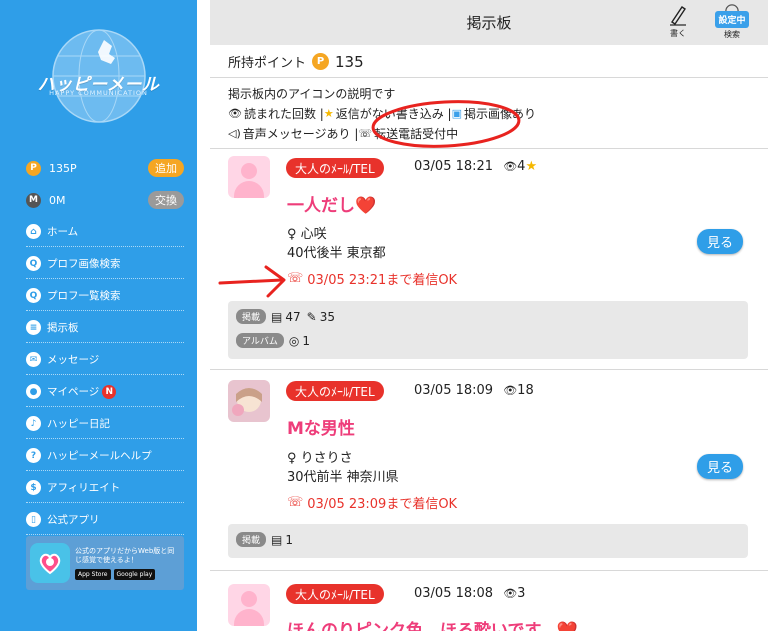 This screenshot has width=768, height=631. What do you see at coordinates (78, 424) in the screenshot?
I see `sidebar-item-label: ハッピー日記` at bounding box center [78, 424].